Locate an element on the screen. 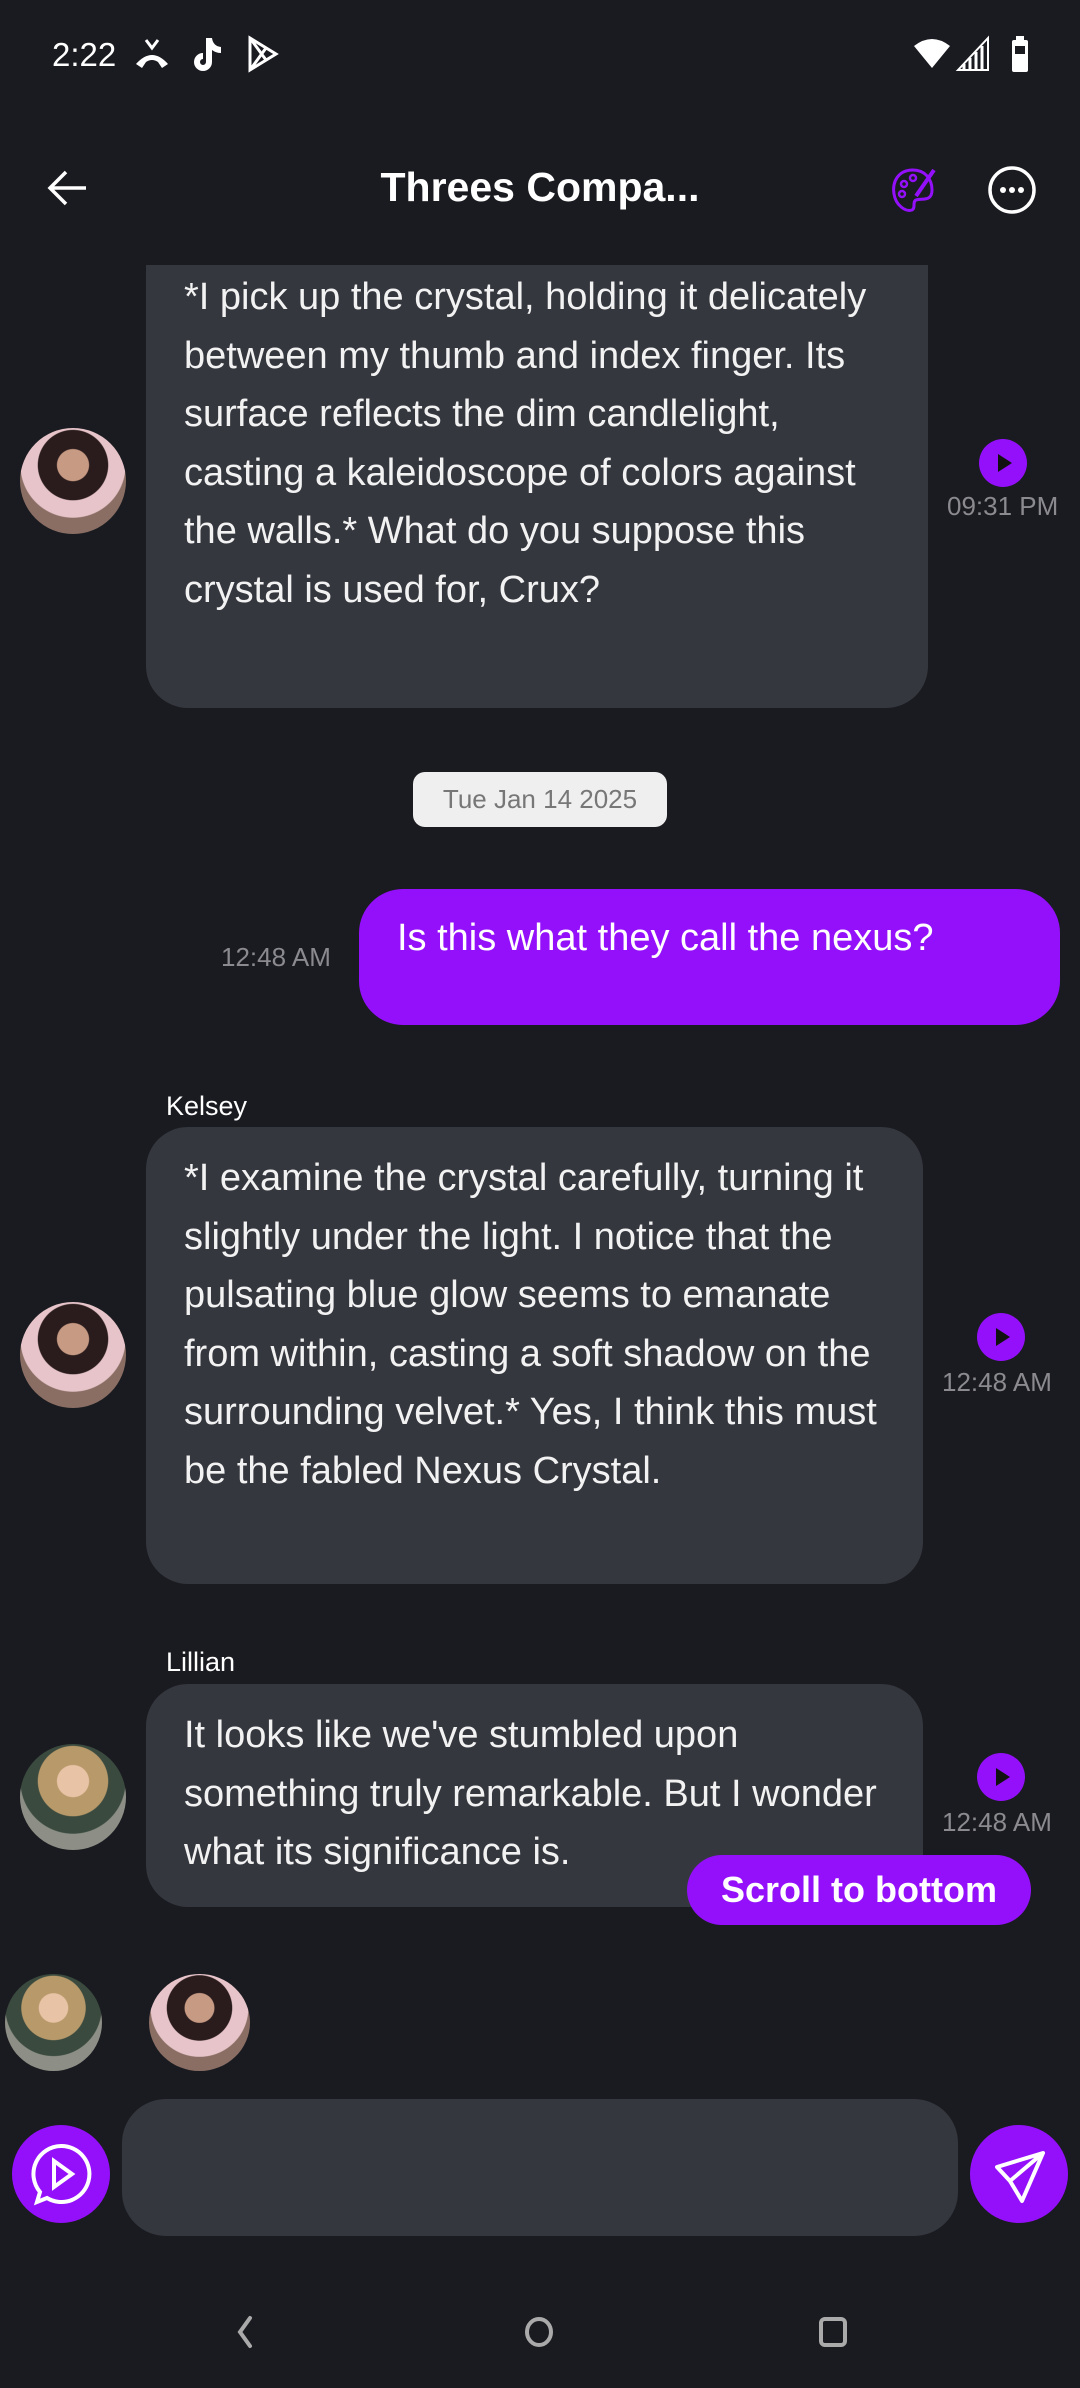 This screenshot has height=2388, width=1080. battery-icon is located at coordinates (1020, 54).